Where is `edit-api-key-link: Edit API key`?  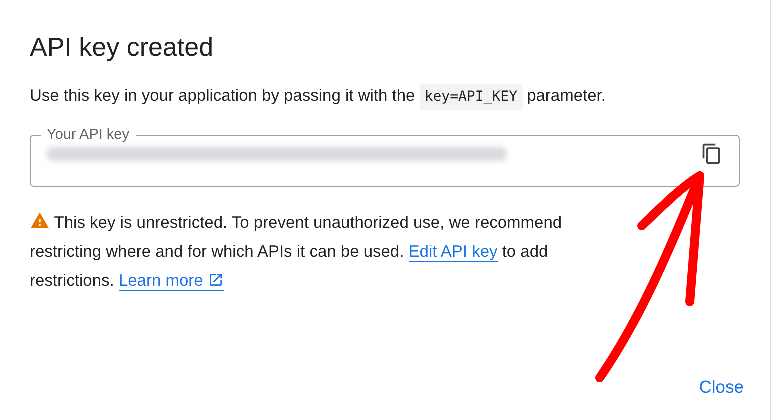 edit-api-key-link: Edit API key is located at coordinates (453, 252).